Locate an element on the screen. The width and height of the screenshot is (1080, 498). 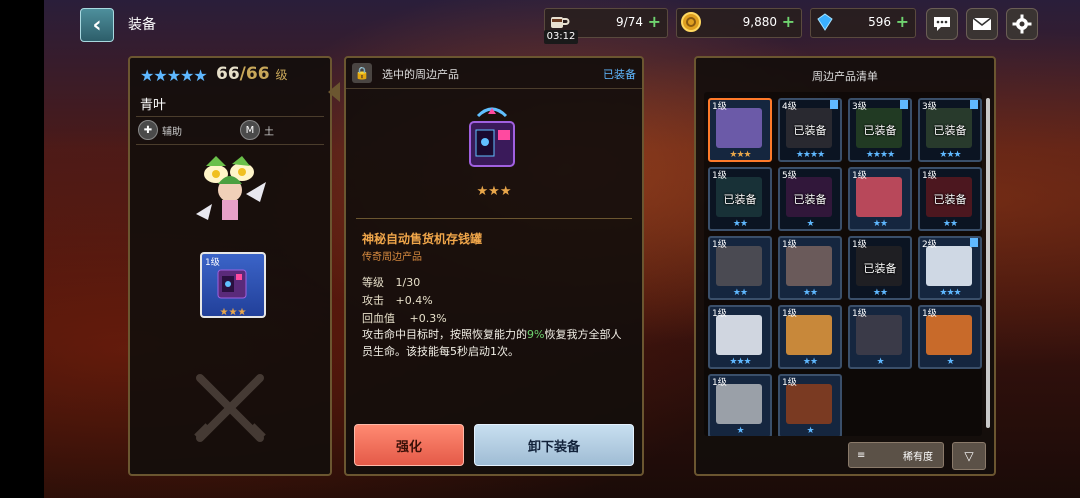
sort-button: ≡ 稀有度 is located at coordinates (896, 455).